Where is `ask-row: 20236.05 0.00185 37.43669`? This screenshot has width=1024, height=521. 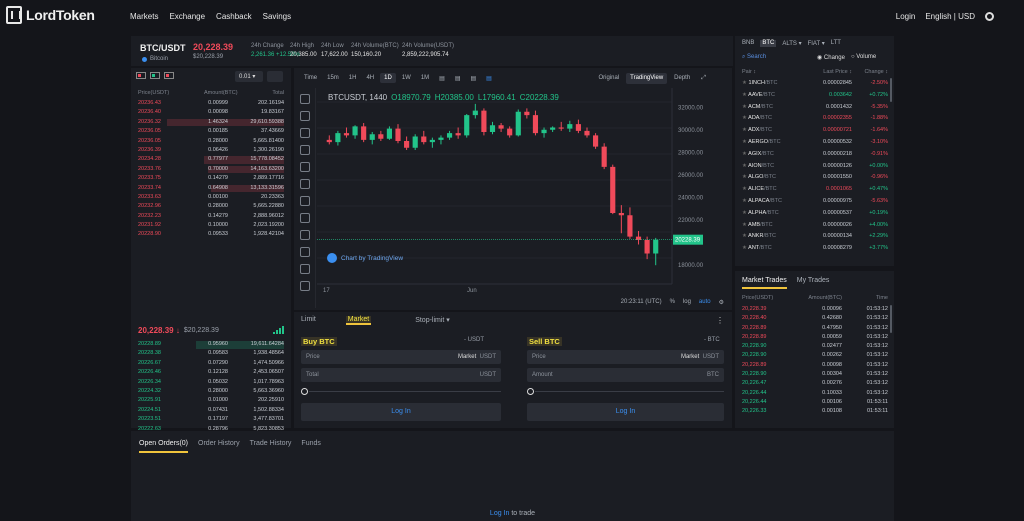
ask-row: 20236.05 0.00185 37.43669 is located at coordinates (211, 131).